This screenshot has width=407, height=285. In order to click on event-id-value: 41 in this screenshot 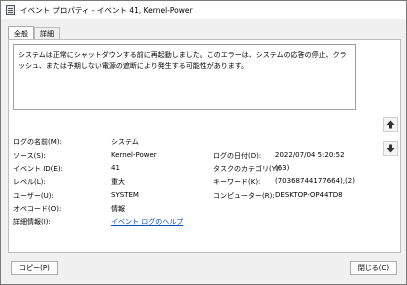, I will do `click(115, 168)`.